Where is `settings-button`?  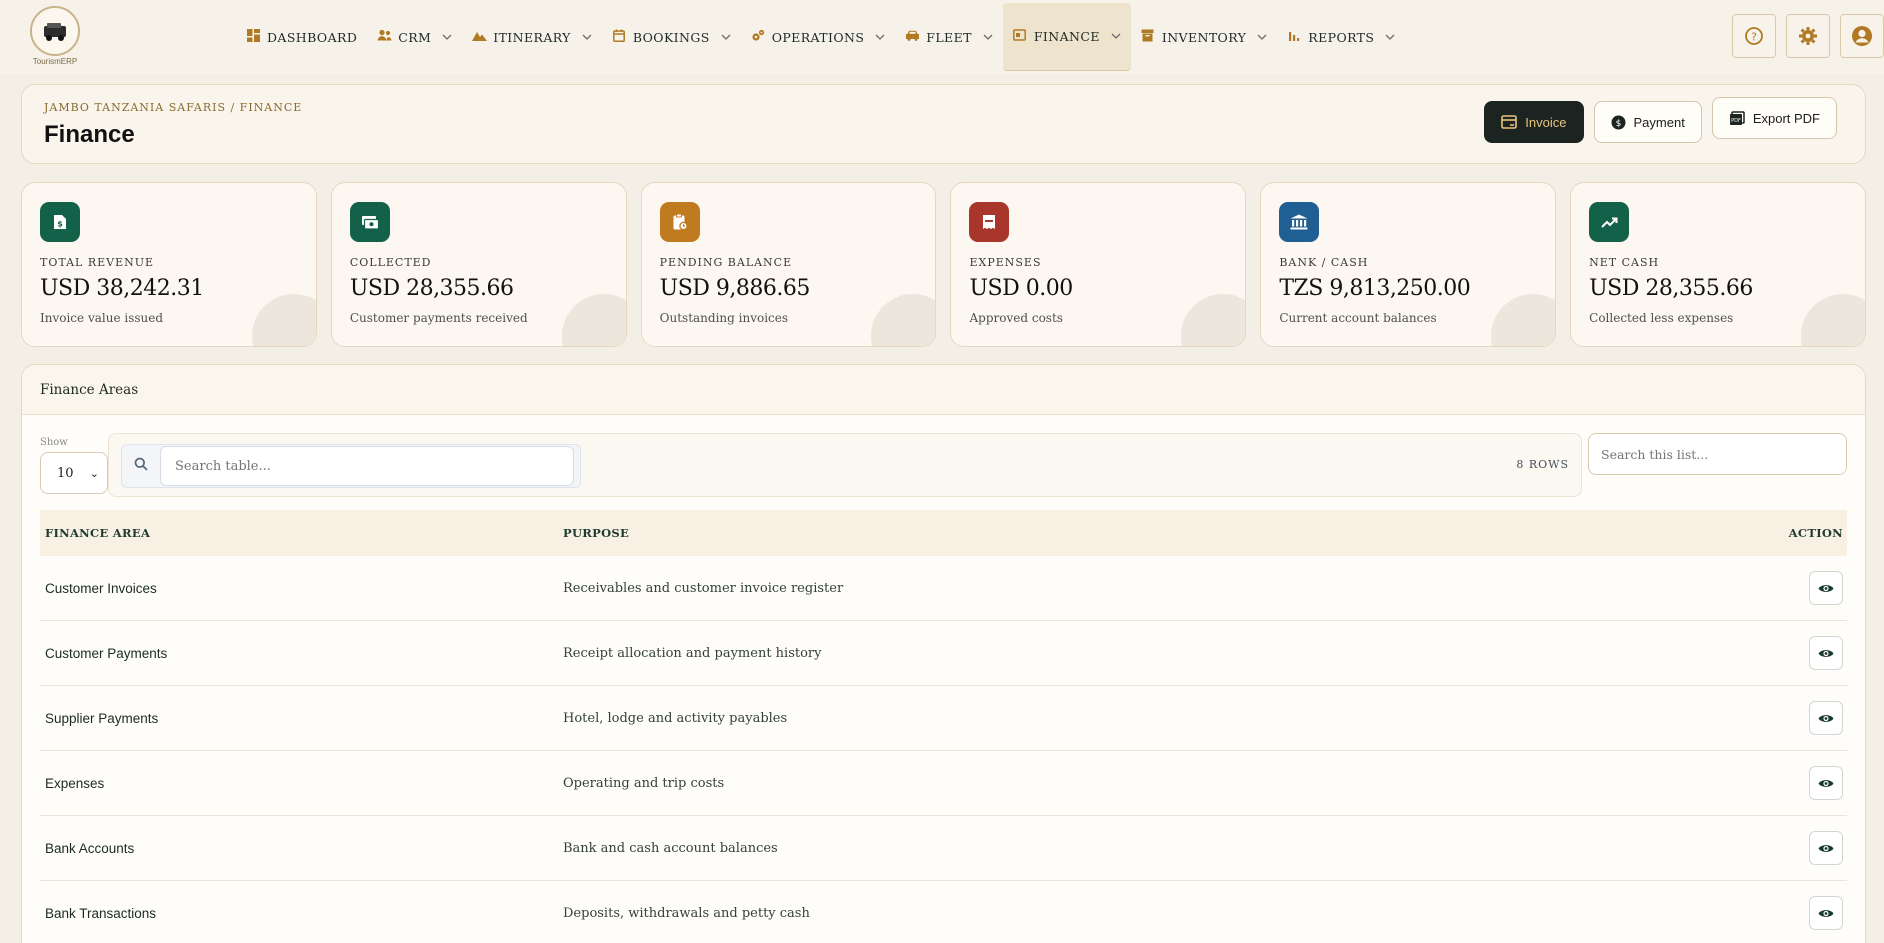 settings-button is located at coordinates (1808, 36).